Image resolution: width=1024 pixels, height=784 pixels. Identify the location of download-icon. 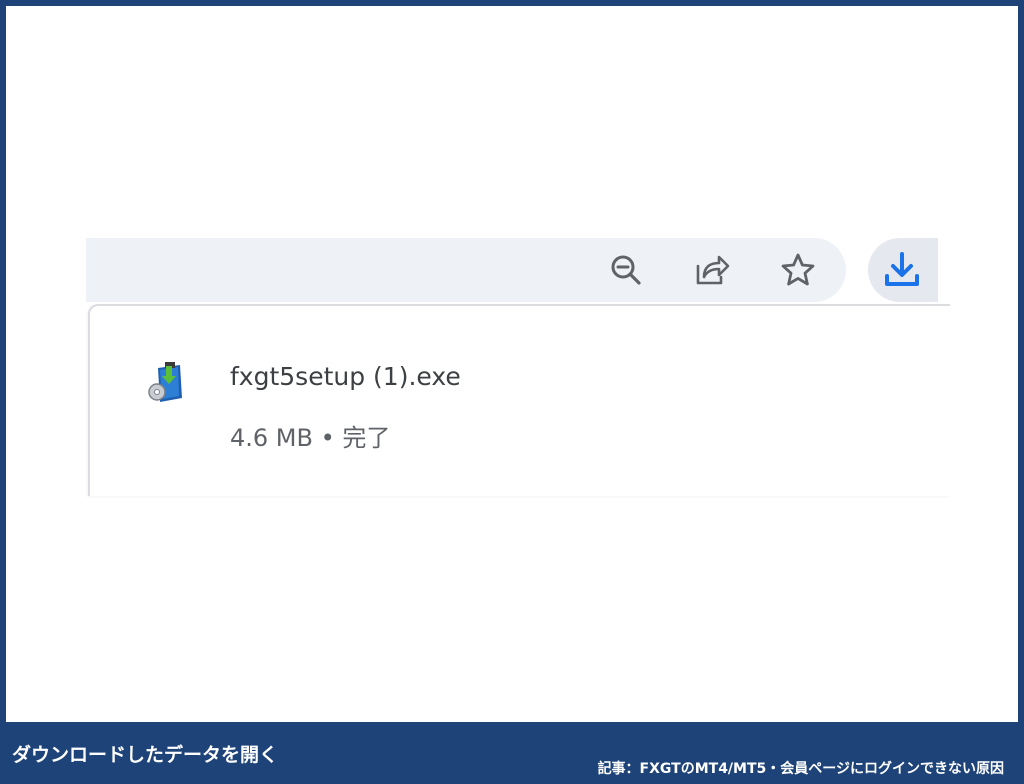
(902, 269).